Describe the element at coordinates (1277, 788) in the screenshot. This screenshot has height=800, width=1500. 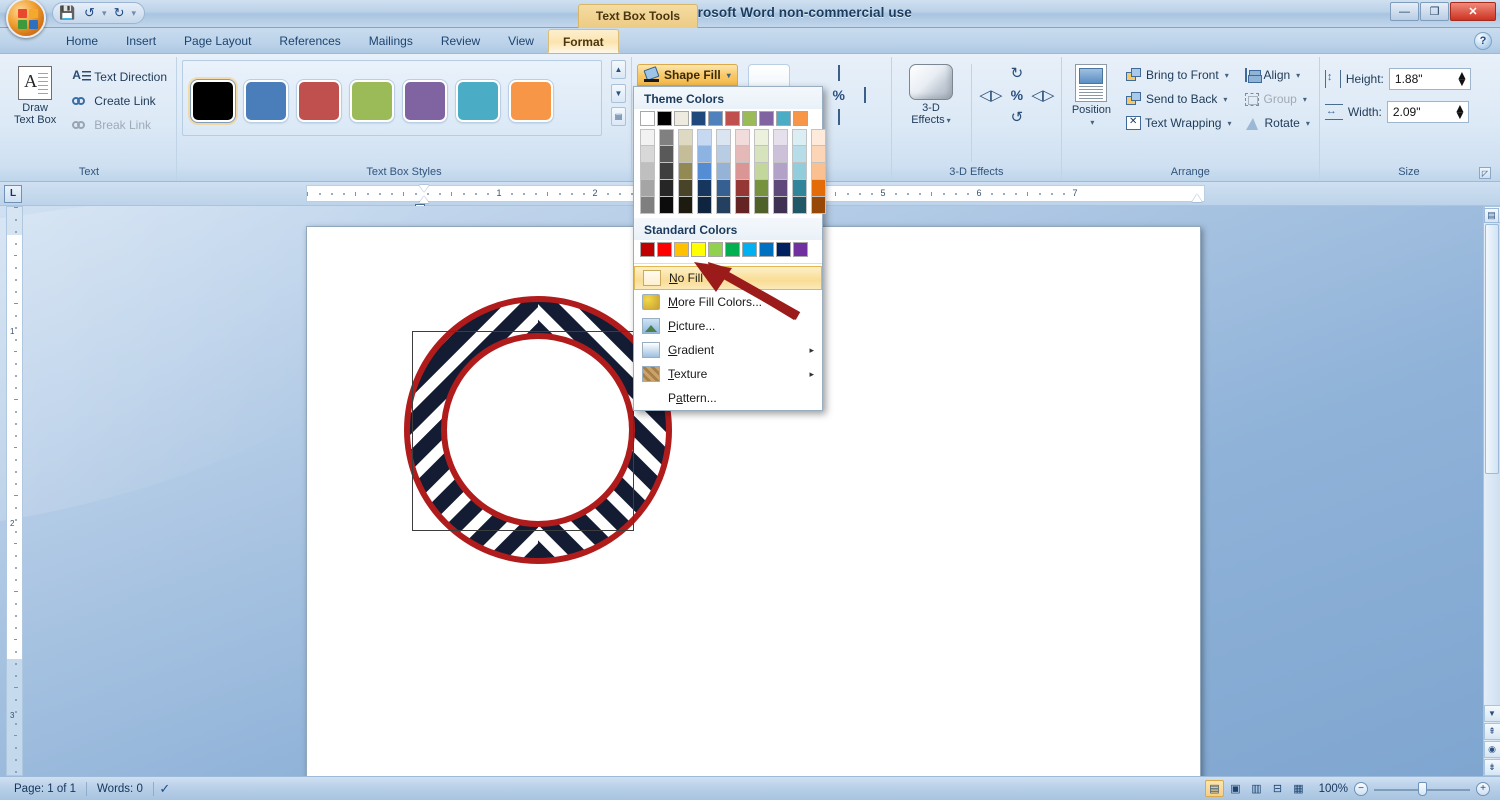
I see `view-outline-button: ⊟` at that location.